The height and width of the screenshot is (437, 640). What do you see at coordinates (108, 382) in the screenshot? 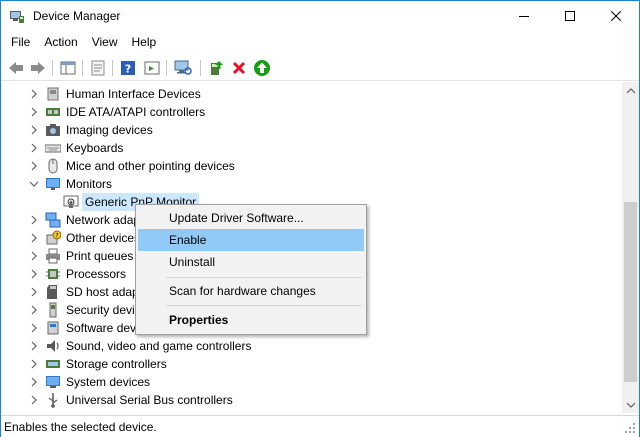
I see `tree-item-label: System devices` at bounding box center [108, 382].